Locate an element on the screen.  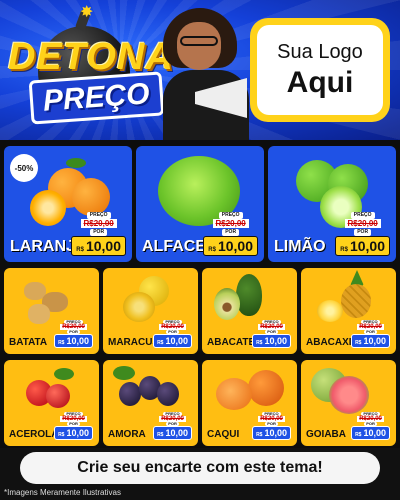
avocado-half-icon is located at coordinates (227, 304).